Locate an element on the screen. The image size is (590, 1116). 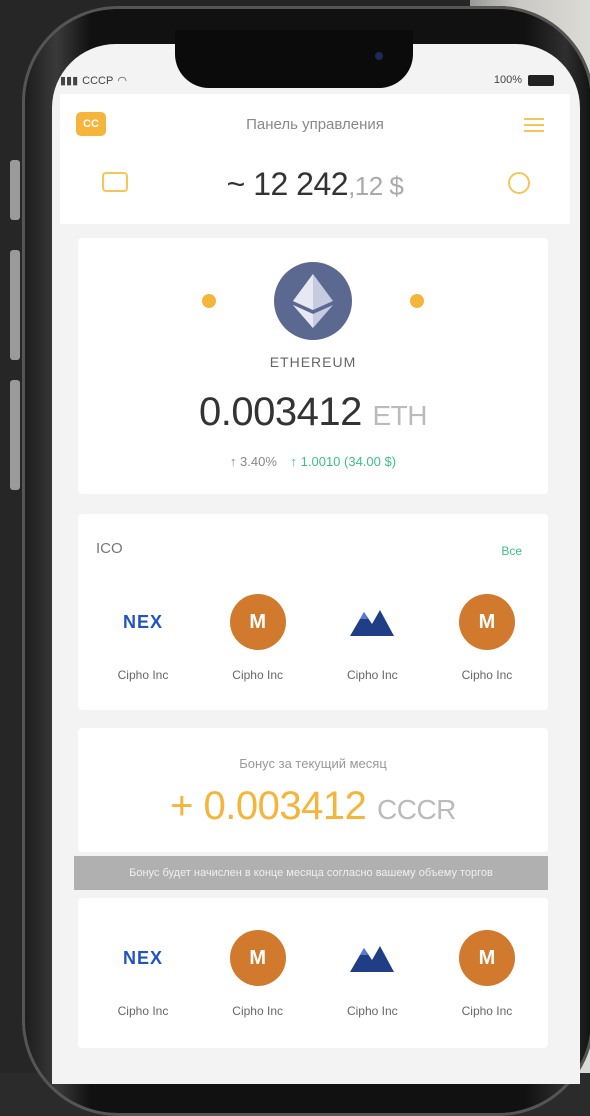
ico-item: Cipho Inc is located at coordinates (372, 636).